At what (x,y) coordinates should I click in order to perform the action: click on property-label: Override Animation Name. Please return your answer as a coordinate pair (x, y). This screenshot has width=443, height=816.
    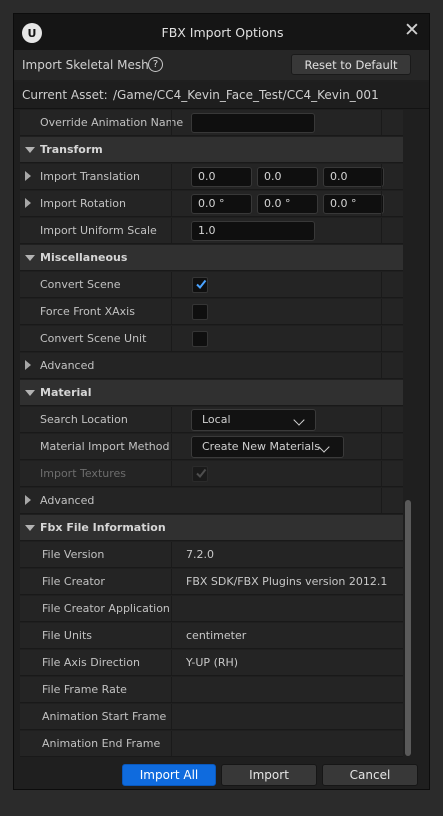
    Looking at the image, I should click on (112, 122).